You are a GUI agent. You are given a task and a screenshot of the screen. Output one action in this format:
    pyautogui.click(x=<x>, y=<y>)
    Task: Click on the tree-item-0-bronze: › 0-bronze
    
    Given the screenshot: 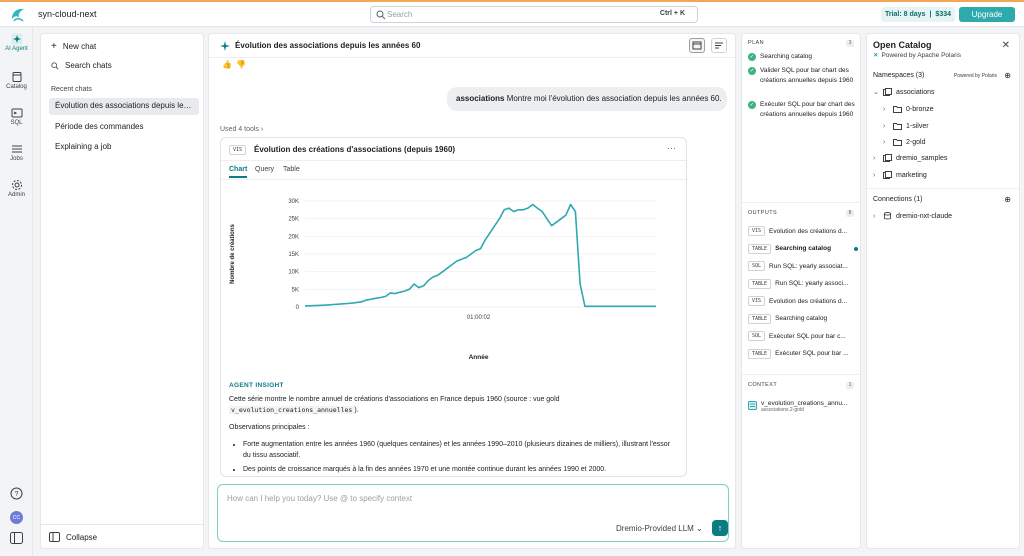 What is the action you would take?
    pyautogui.click(x=908, y=109)
    